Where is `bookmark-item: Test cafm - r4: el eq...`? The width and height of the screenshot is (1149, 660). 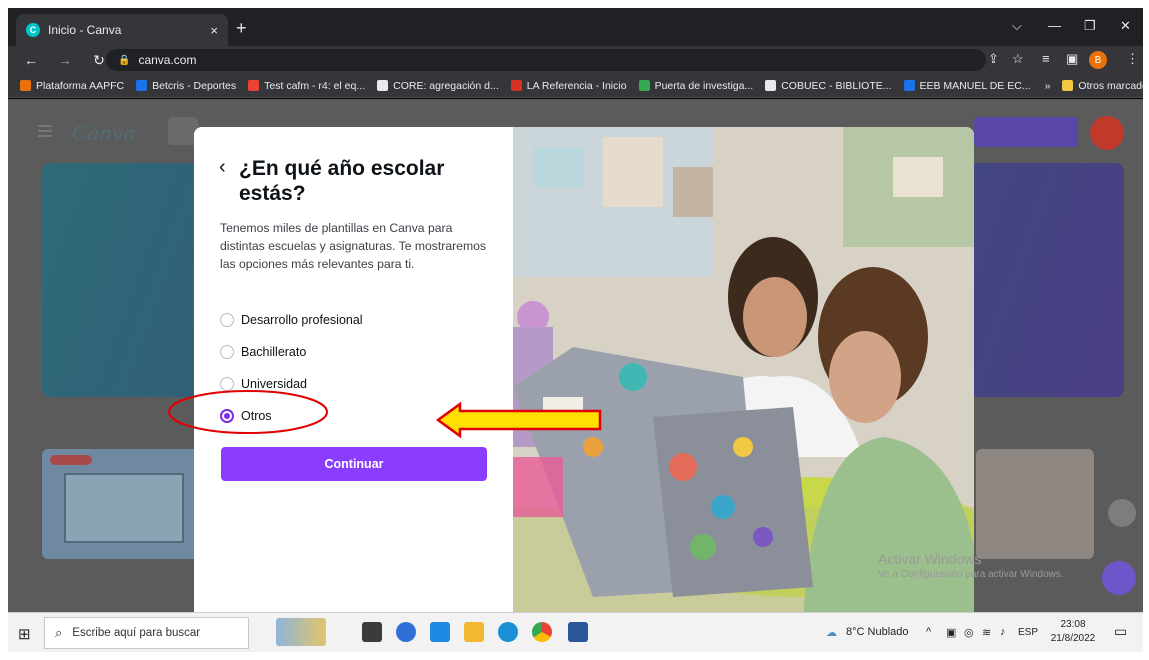 bookmark-item: Test cafm - r4: el eq... is located at coordinates (306, 86).